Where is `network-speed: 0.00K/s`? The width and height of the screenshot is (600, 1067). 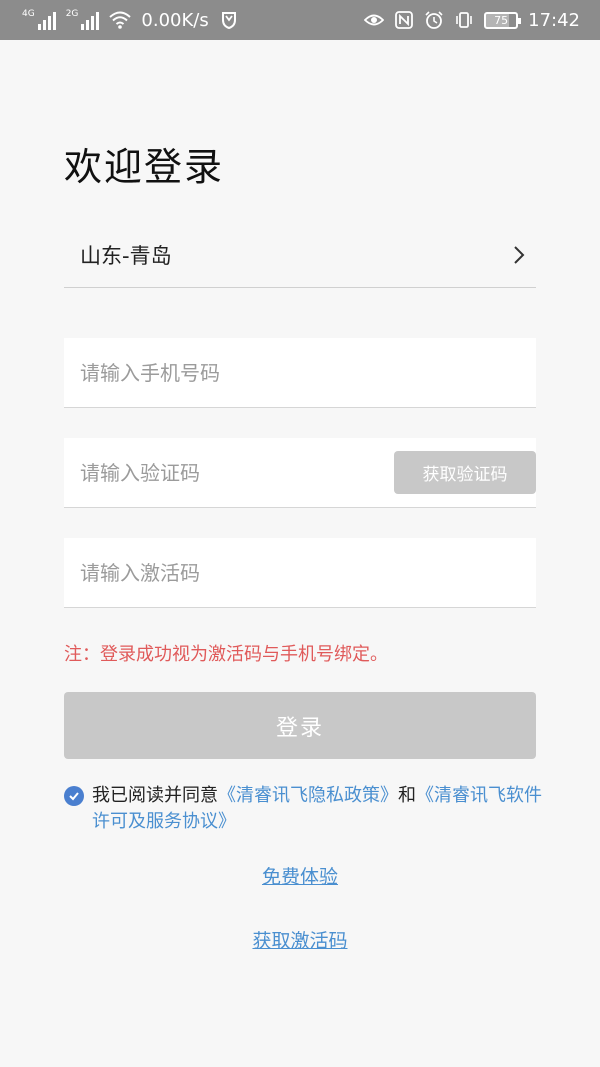
network-speed: 0.00K/s is located at coordinates (175, 20).